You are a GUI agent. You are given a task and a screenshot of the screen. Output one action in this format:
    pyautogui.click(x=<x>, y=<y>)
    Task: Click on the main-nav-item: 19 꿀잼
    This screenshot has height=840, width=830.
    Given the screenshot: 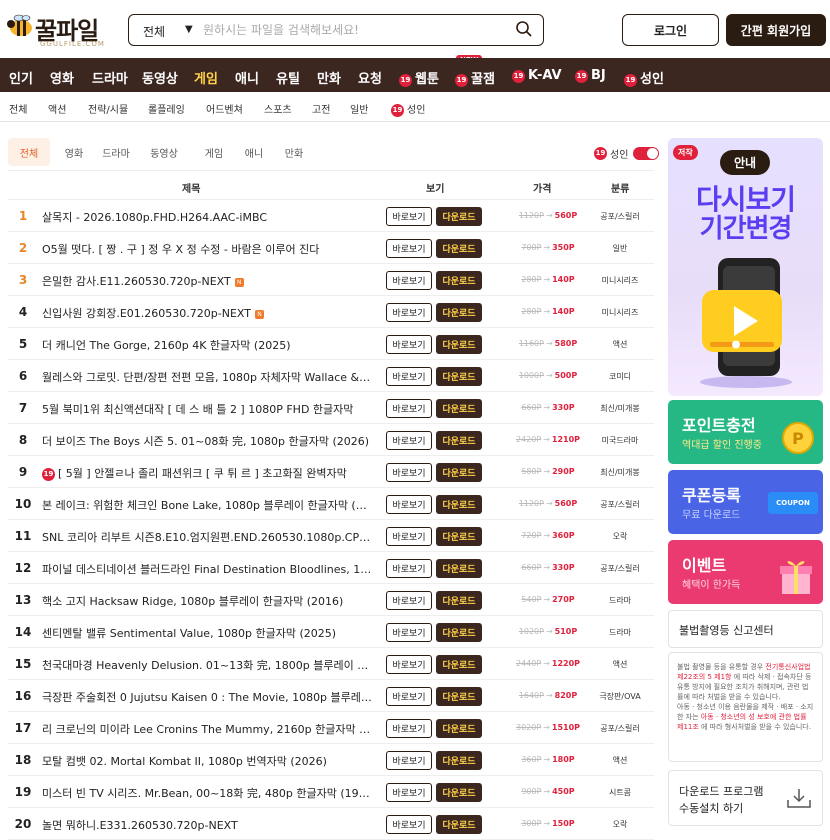 What is the action you would take?
    pyautogui.click(x=475, y=77)
    